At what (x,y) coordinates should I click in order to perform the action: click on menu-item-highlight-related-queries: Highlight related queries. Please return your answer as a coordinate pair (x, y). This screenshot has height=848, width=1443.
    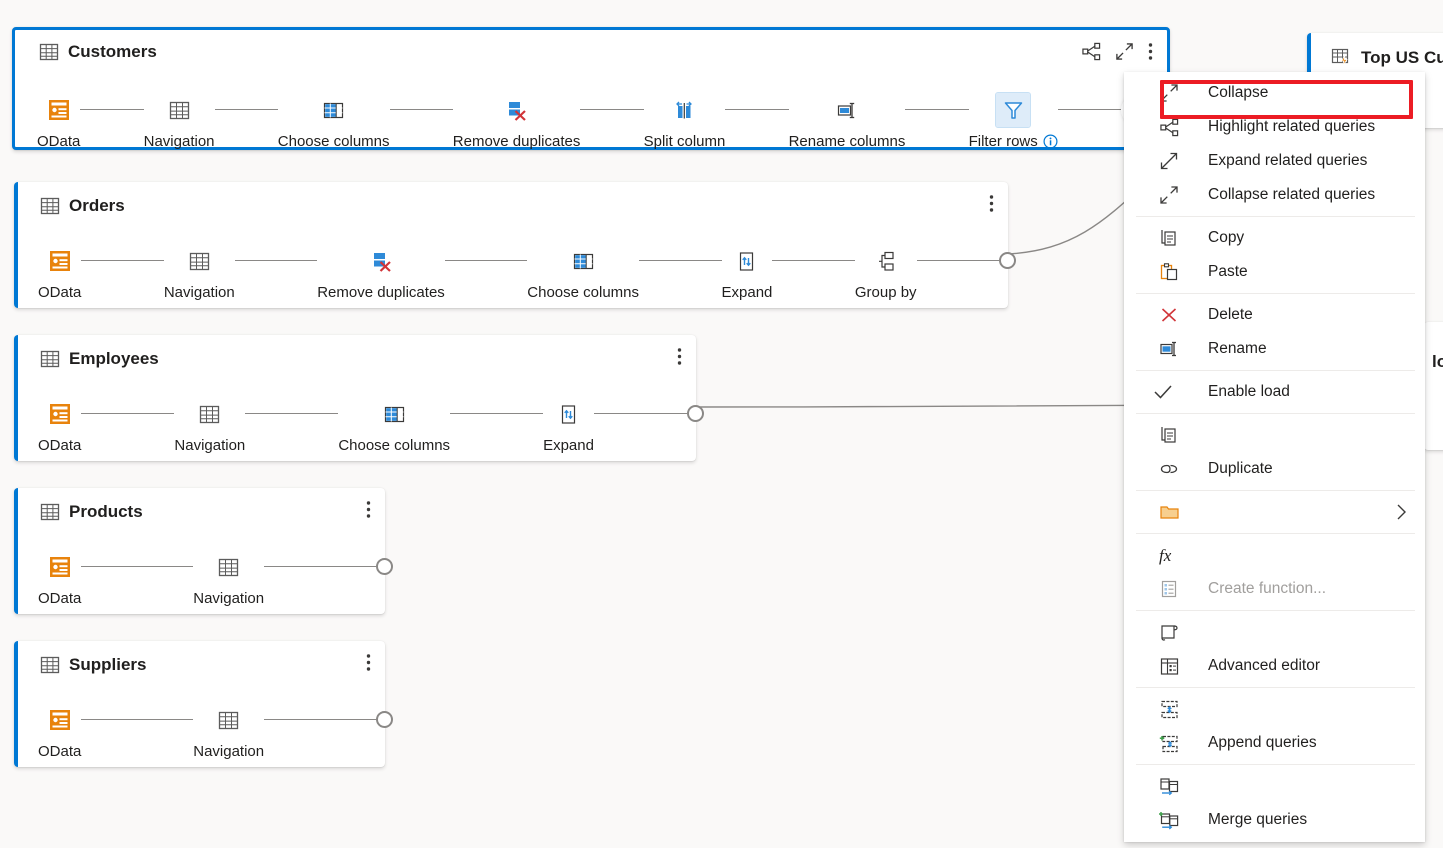
    Looking at the image, I should click on (1274, 127).